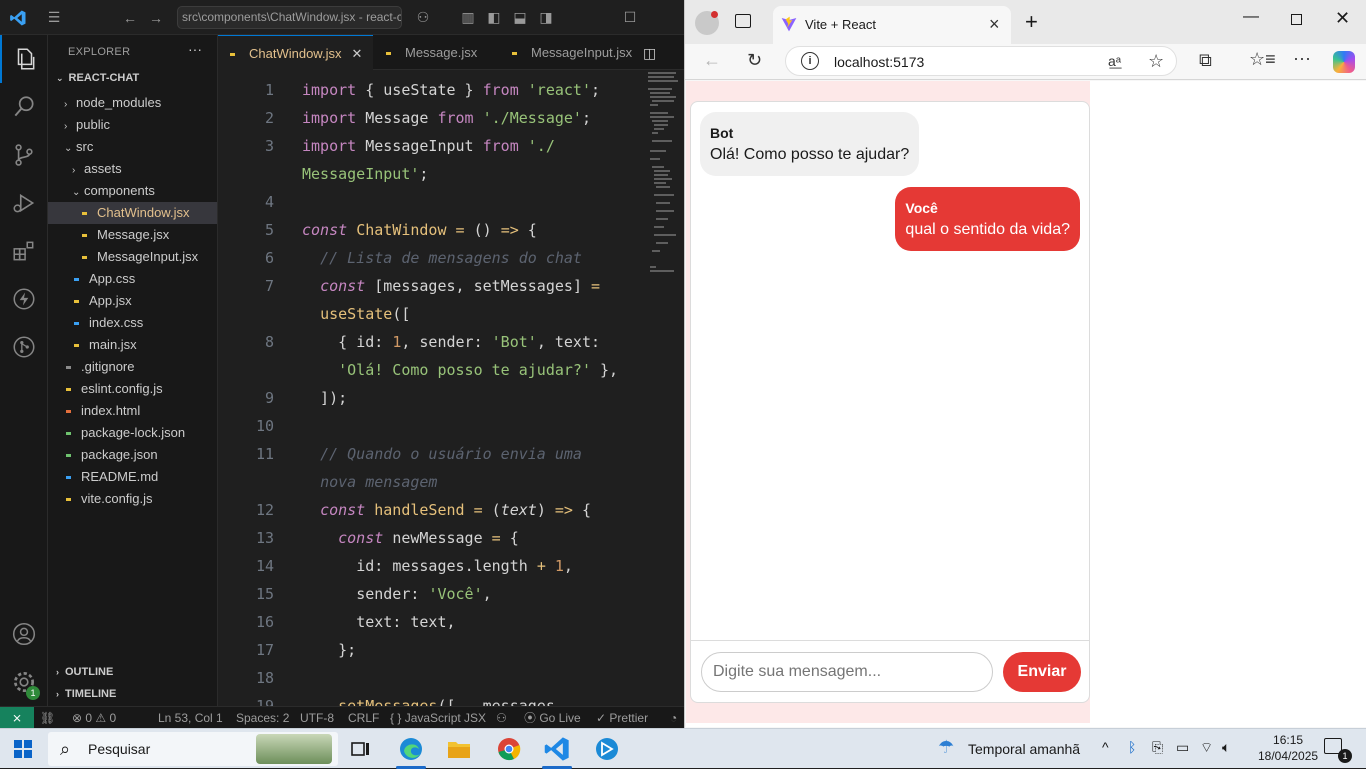 The width and height of the screenshot is (1366, 769). I want to click on menu-icon: ☰, so click(54, 17).